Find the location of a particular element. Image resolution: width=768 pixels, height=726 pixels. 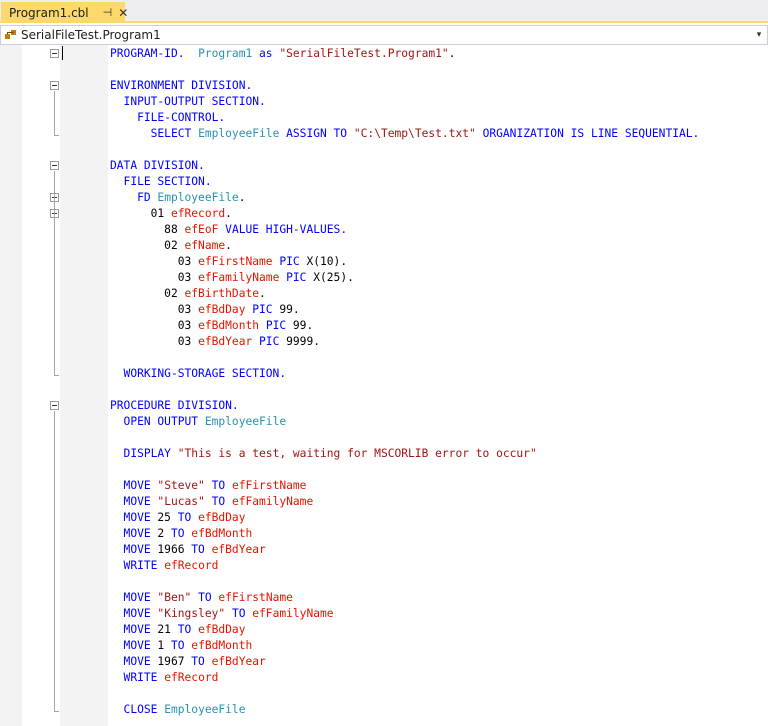

code-line-text: INPUT-OUTPUT SECTION. is located at coordinates (188, 102).